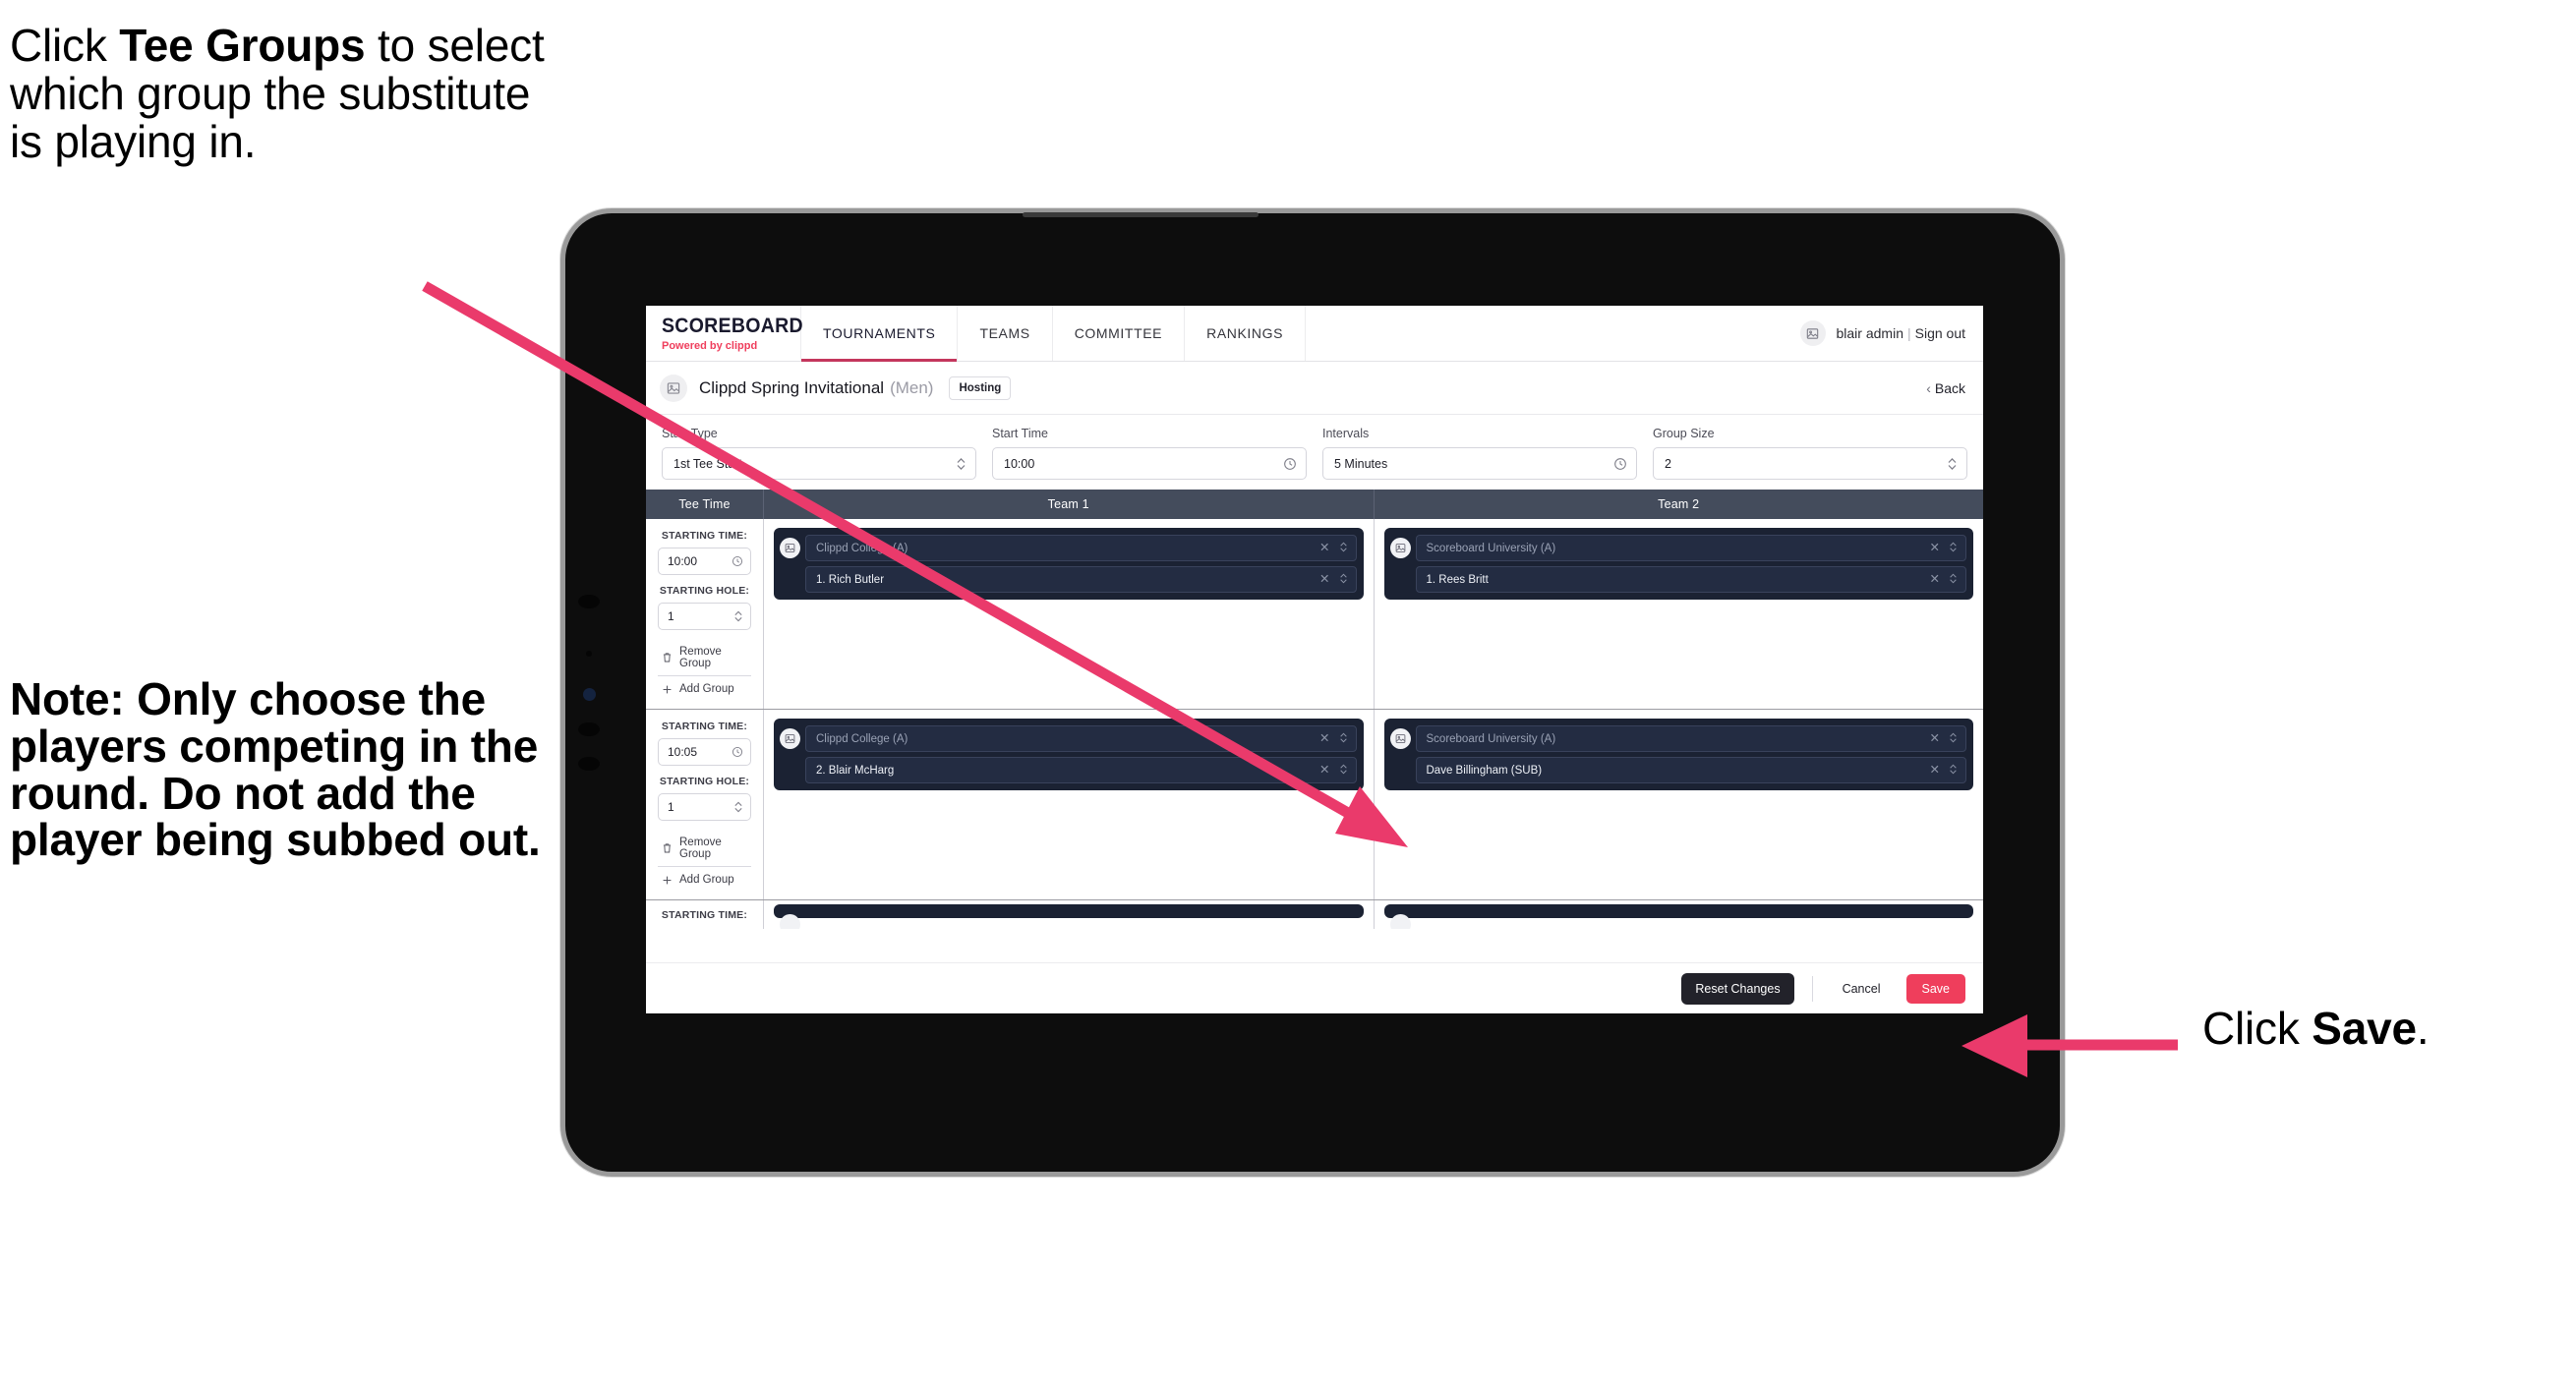 The width and height of the screenshot is (2576, 1385). What do you see at coordinates (1081, 770) in the screenshot?
I see `player-chip: 2. Blair McHarg ✕` at bounding box center [1081, 770].